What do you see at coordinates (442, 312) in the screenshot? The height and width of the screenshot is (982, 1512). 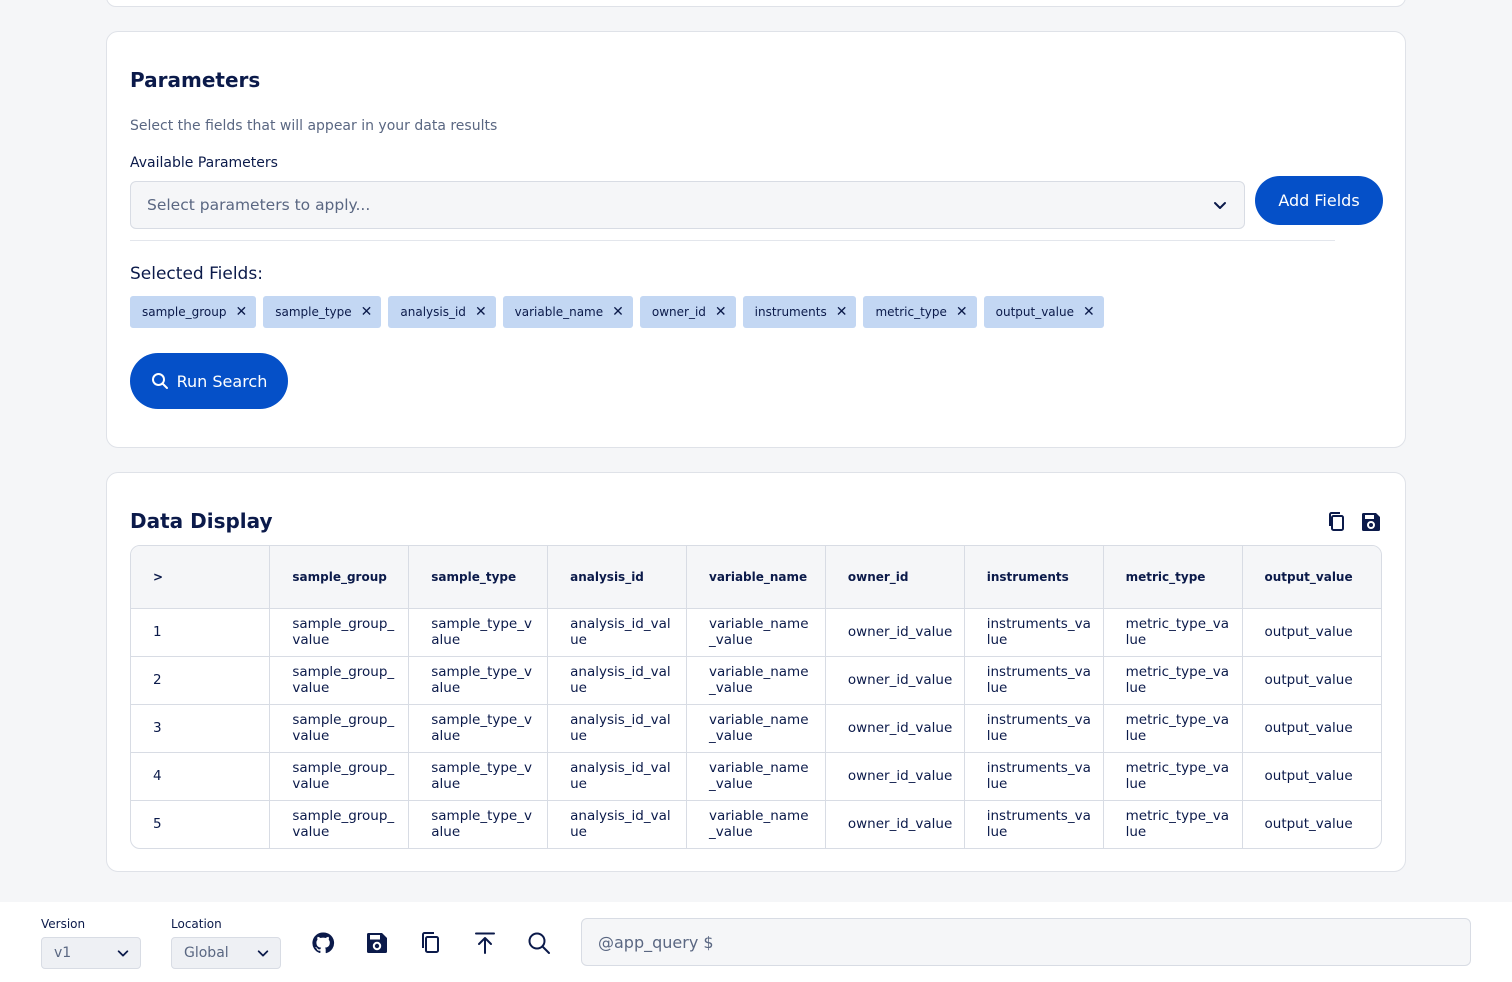 I see `field-chip: analysis_id ✕` at bounding box center [442, 312].